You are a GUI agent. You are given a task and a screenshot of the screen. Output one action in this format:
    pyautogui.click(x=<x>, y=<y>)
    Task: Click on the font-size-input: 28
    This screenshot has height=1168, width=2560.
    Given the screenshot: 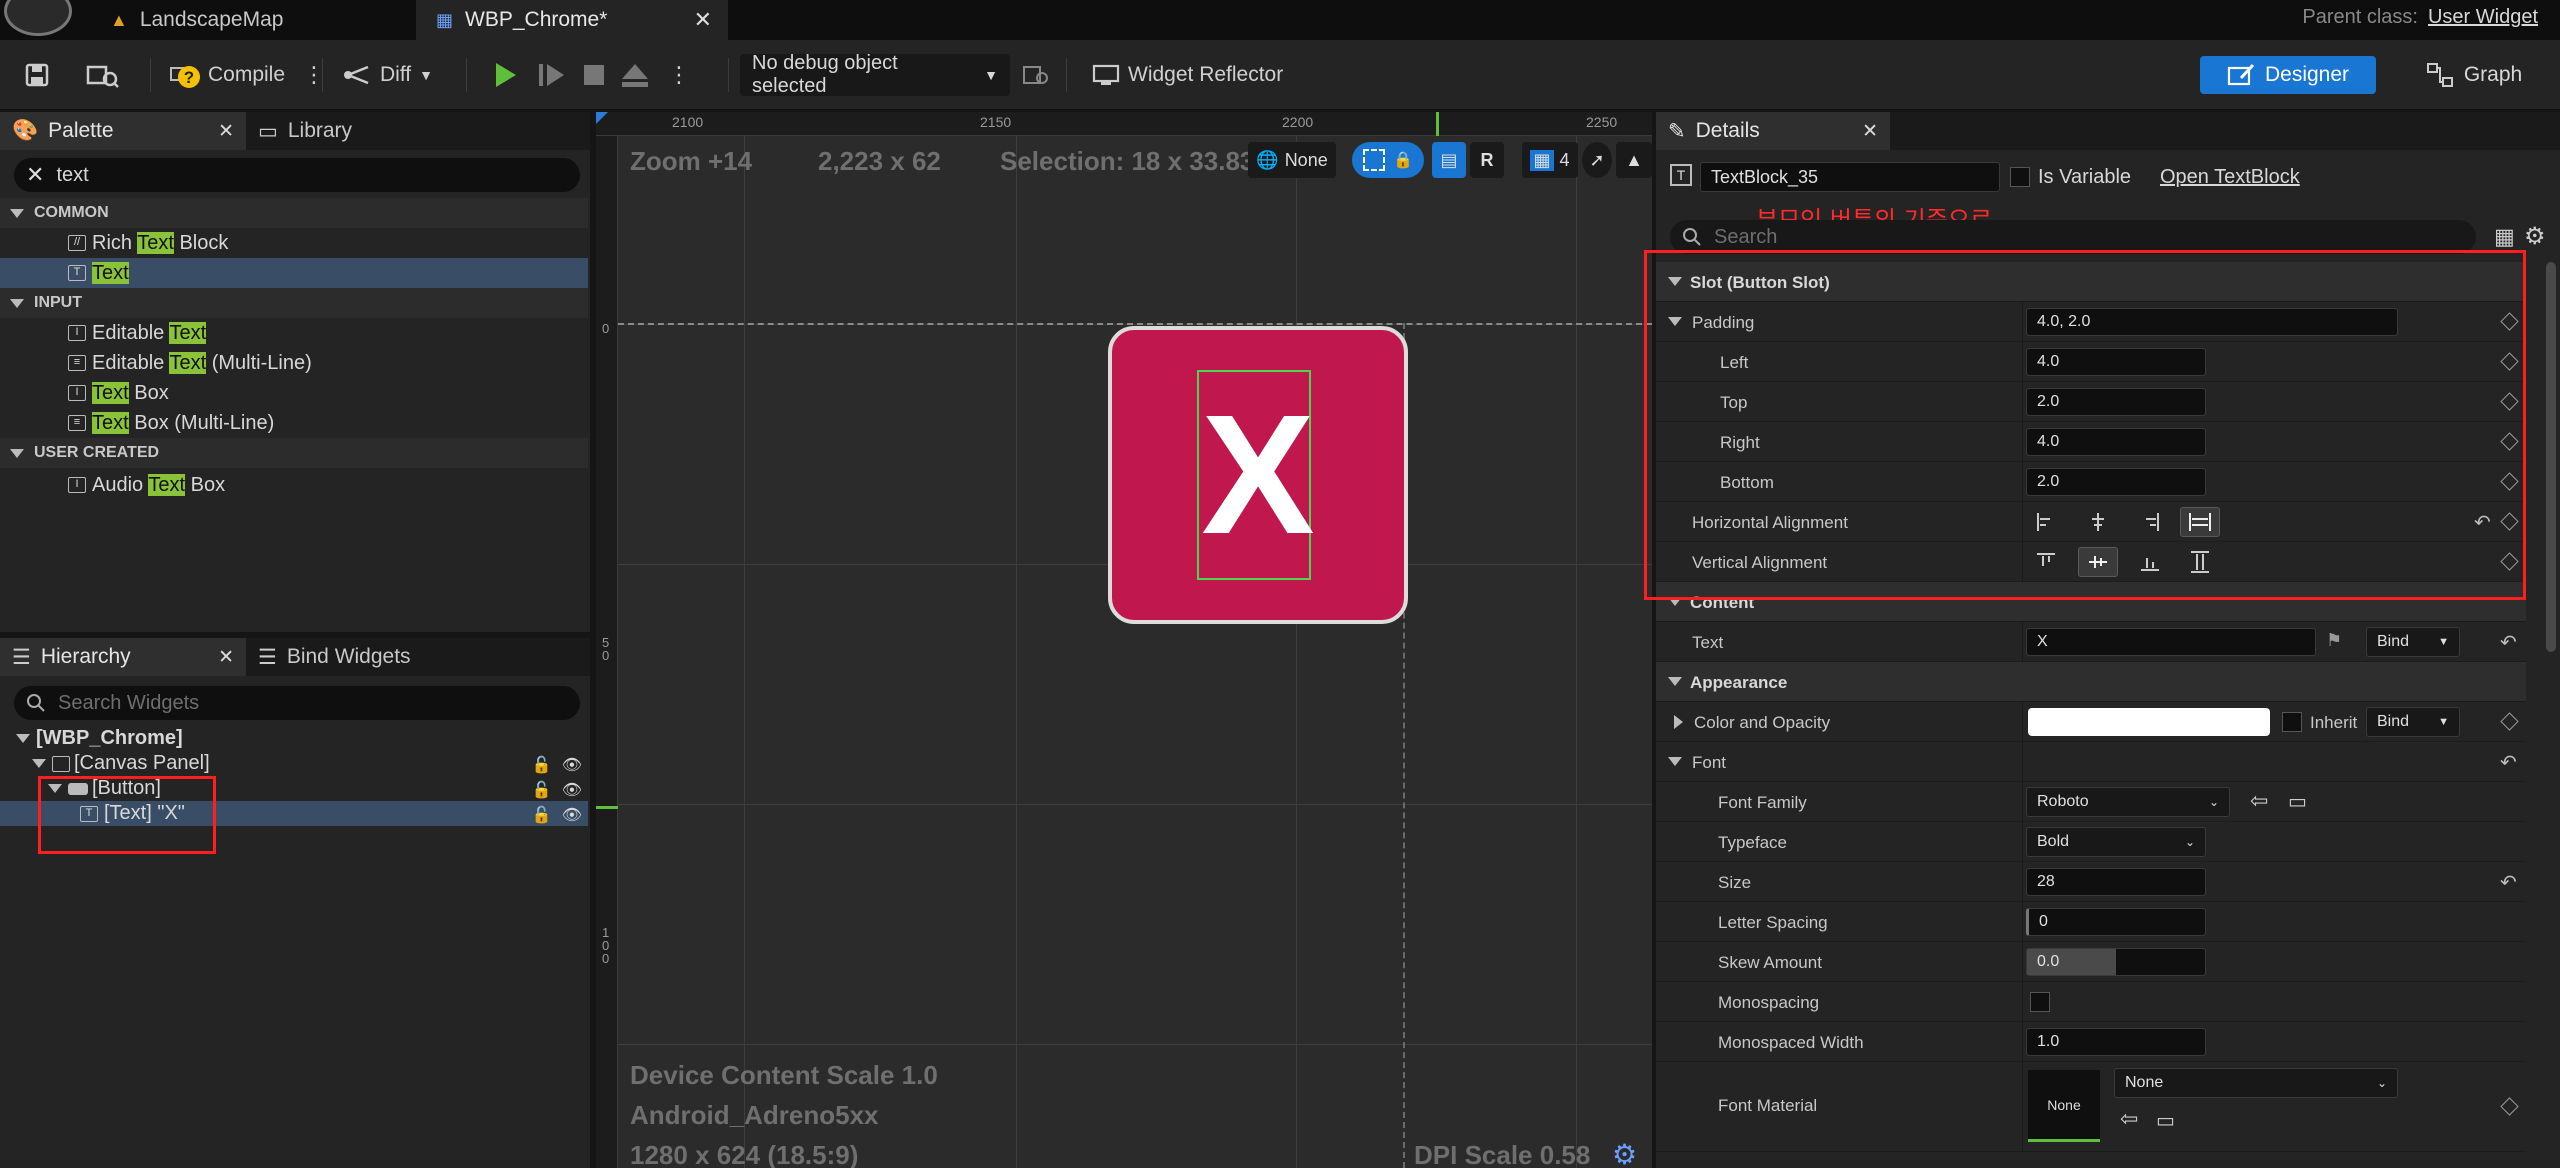 What is the action you would take?
    pyautogui.click(x=2116, y=882)
    